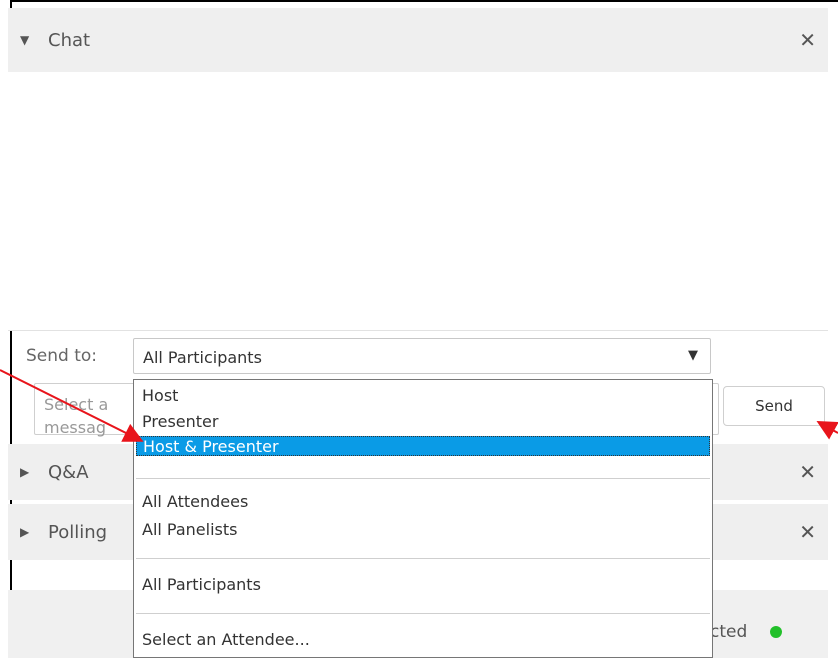  What do you see at coordinates (25, 40) in the screenshot?
I see `triangle-down-icon: ▼` at bounding box center [25, 40].